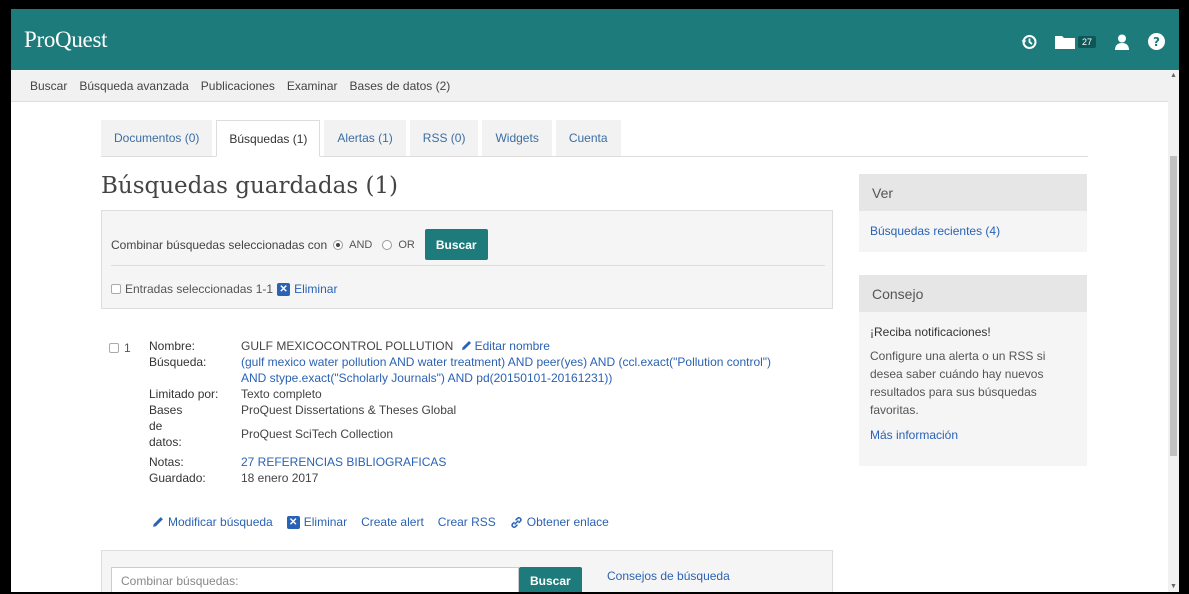  Describe the element at coordinates (512, 346) in the screenshot. I see `edit-name-label: Editar nombre` at that location.